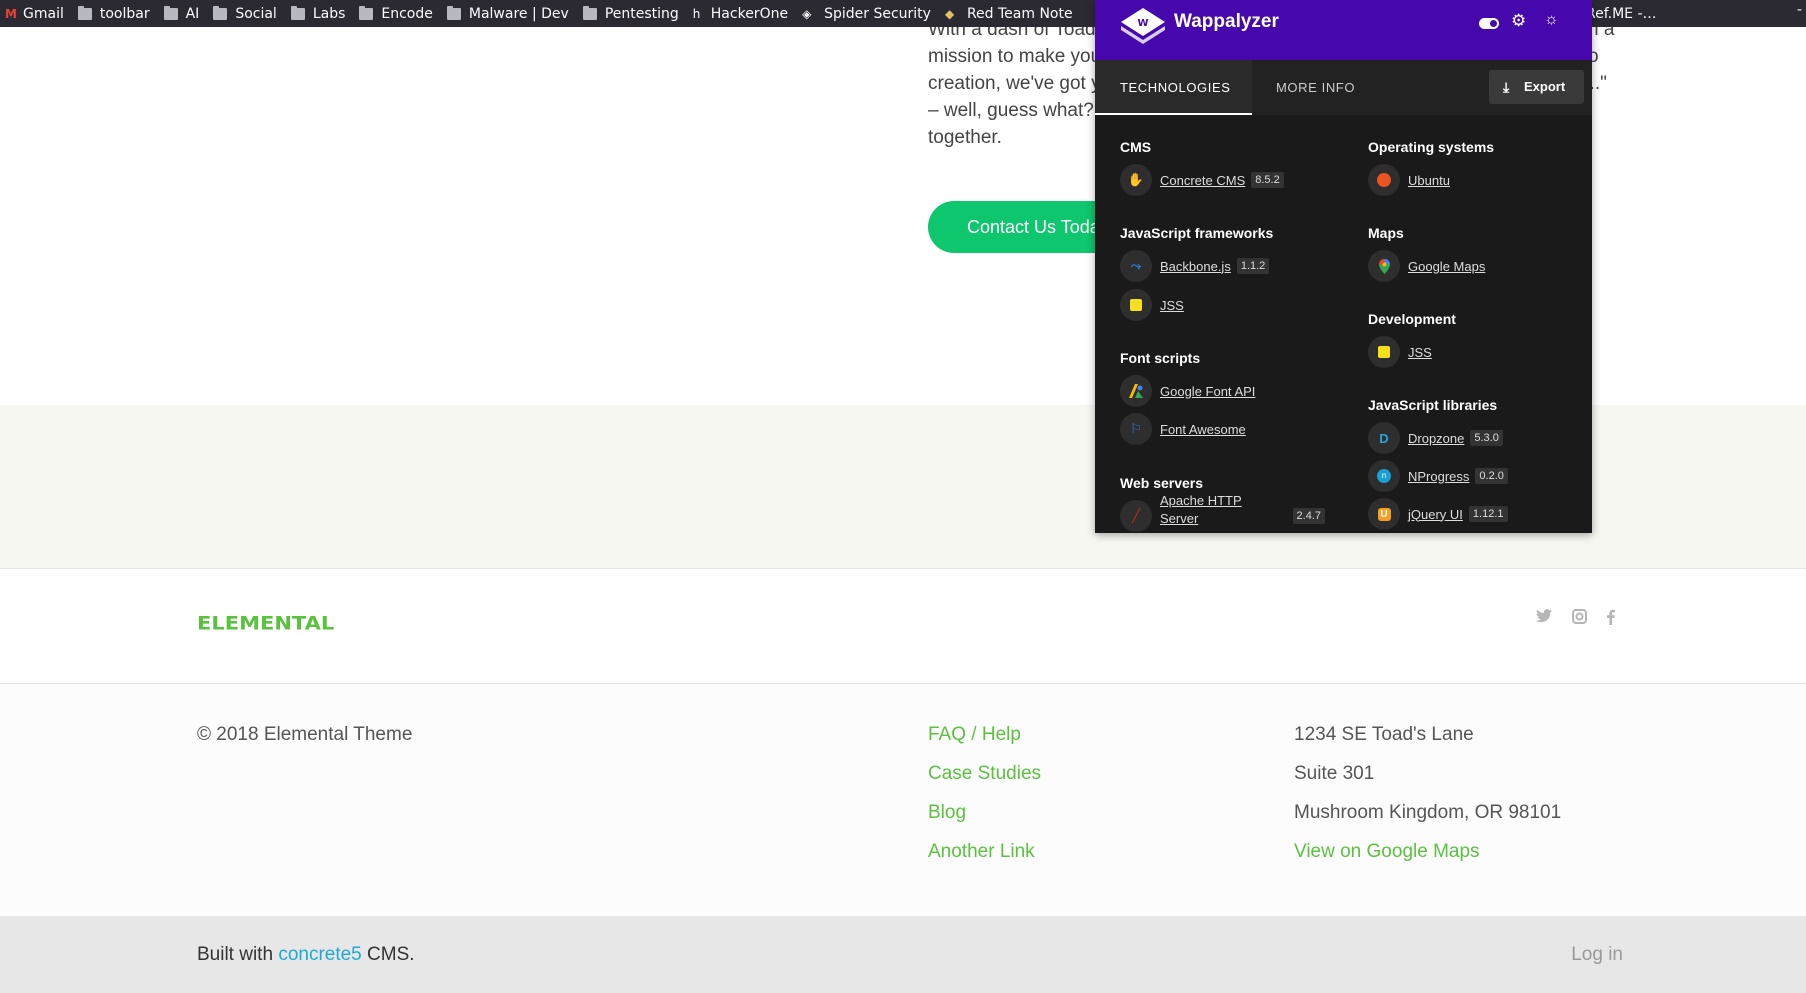 The width and height of the screenshot is (1806, 993). Describe the element at coordinates (1160, 358) in the screenshot. I see `category-font-scripts: Font scripts` at that location.